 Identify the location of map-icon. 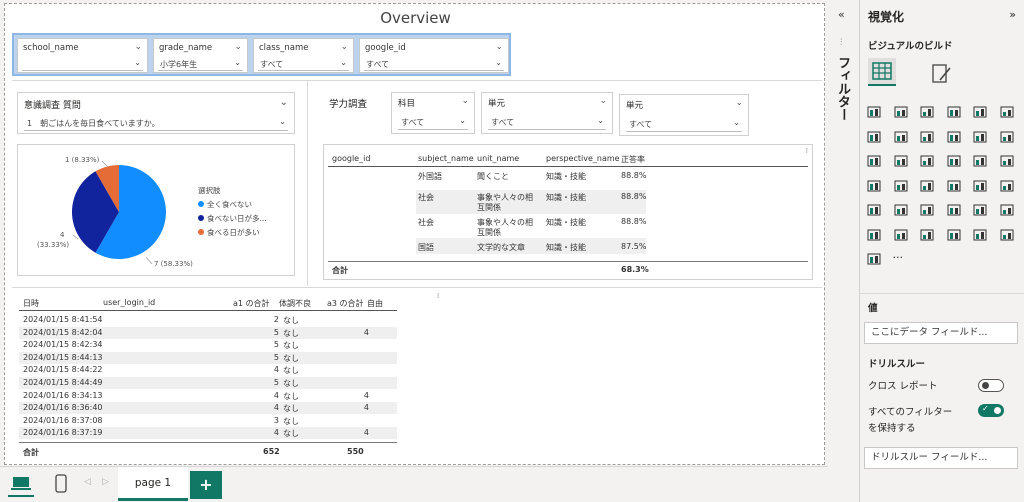
(874, 186).